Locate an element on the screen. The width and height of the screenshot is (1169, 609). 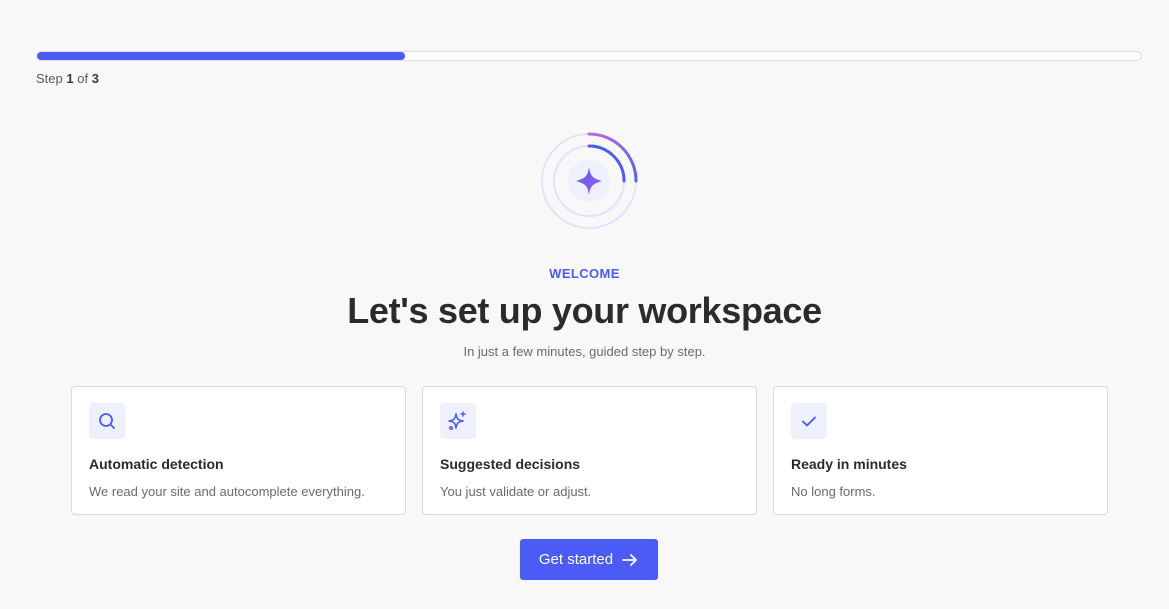
get-started-button: Get started is located at coordinates (589, 559).